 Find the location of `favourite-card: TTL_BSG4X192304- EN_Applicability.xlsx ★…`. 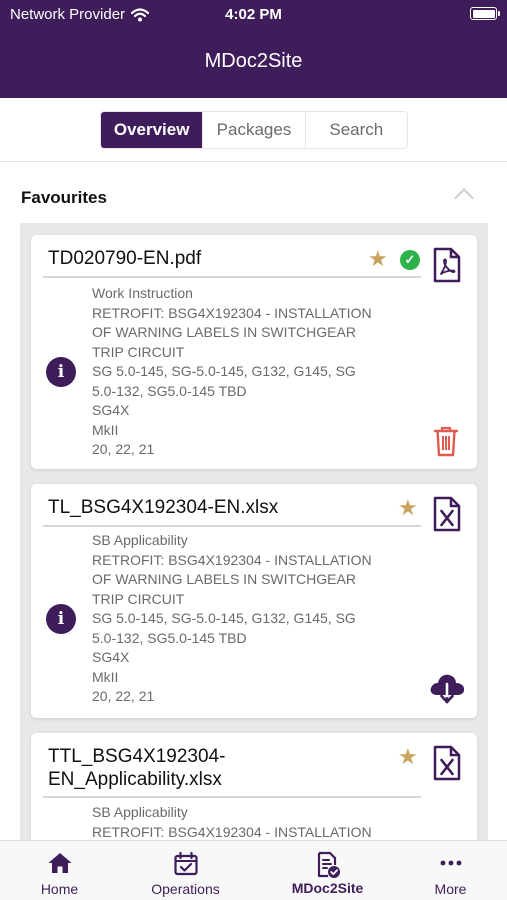

favourite-card: TTL_BSG4X192304- EN_Applicability.xlsx ★… is located at coordinates (254, 786).